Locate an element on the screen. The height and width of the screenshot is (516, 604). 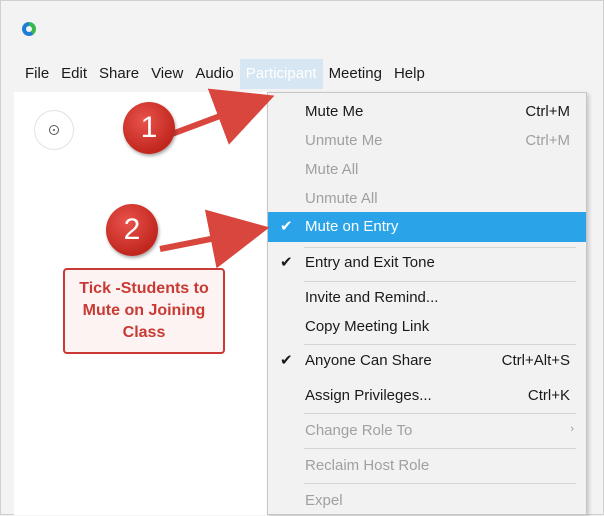
annotation-arrows is located at coordinates (217, 178).